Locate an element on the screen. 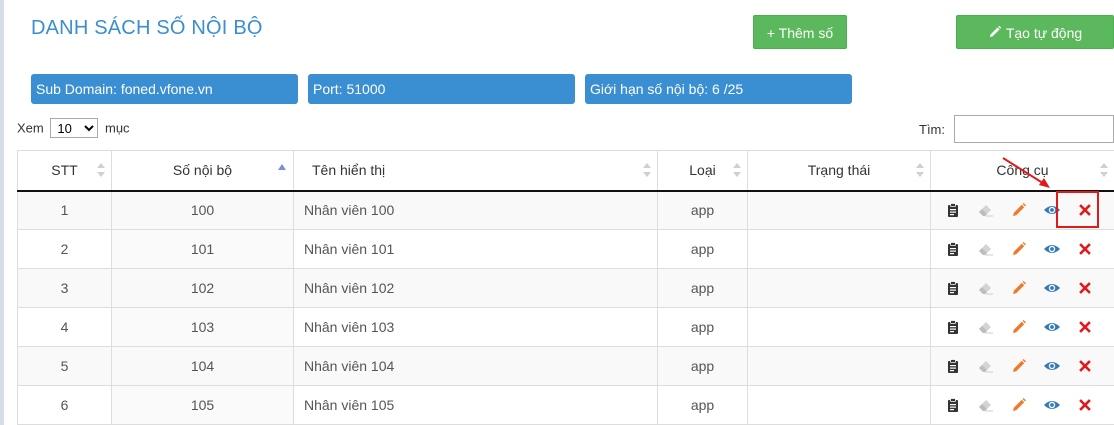  search-input is located at coordinates (1034, 129).